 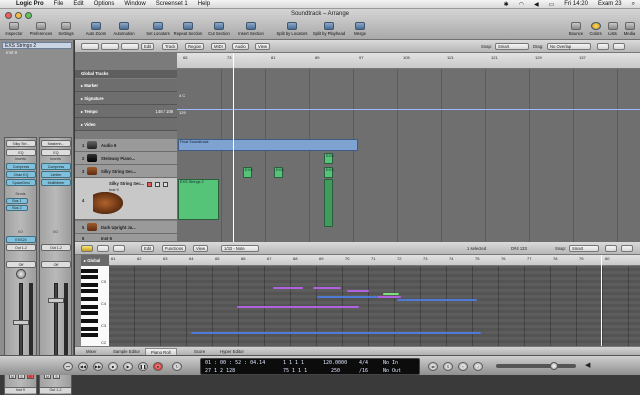 What do you see at coordinates (126, 85) in the screenshot?
I see `global-track-marker: ▸ Marker` at bounding box center [126, 85].